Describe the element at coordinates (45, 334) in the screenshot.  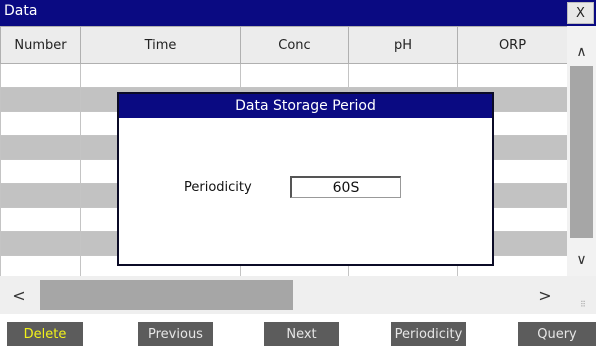
I see `delete-button: Delete` at that location.